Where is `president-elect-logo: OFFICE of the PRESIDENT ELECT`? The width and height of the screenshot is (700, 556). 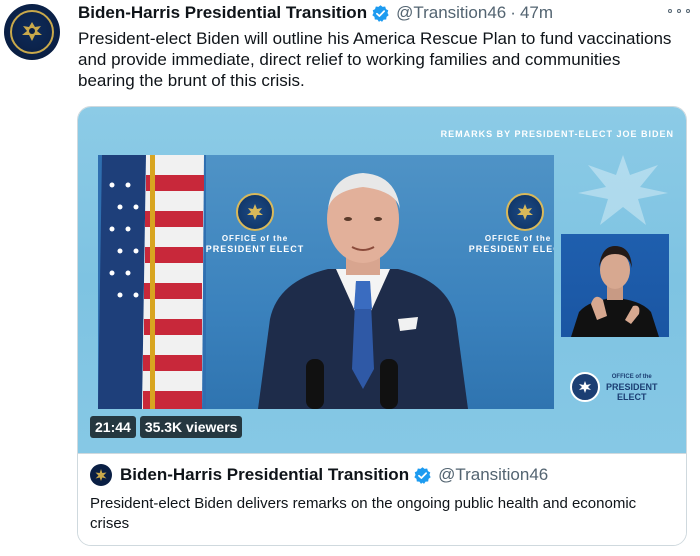
president-elect-logo: OFFICE of the PRESIDENT ELECT is located at coordinates (625, 387).